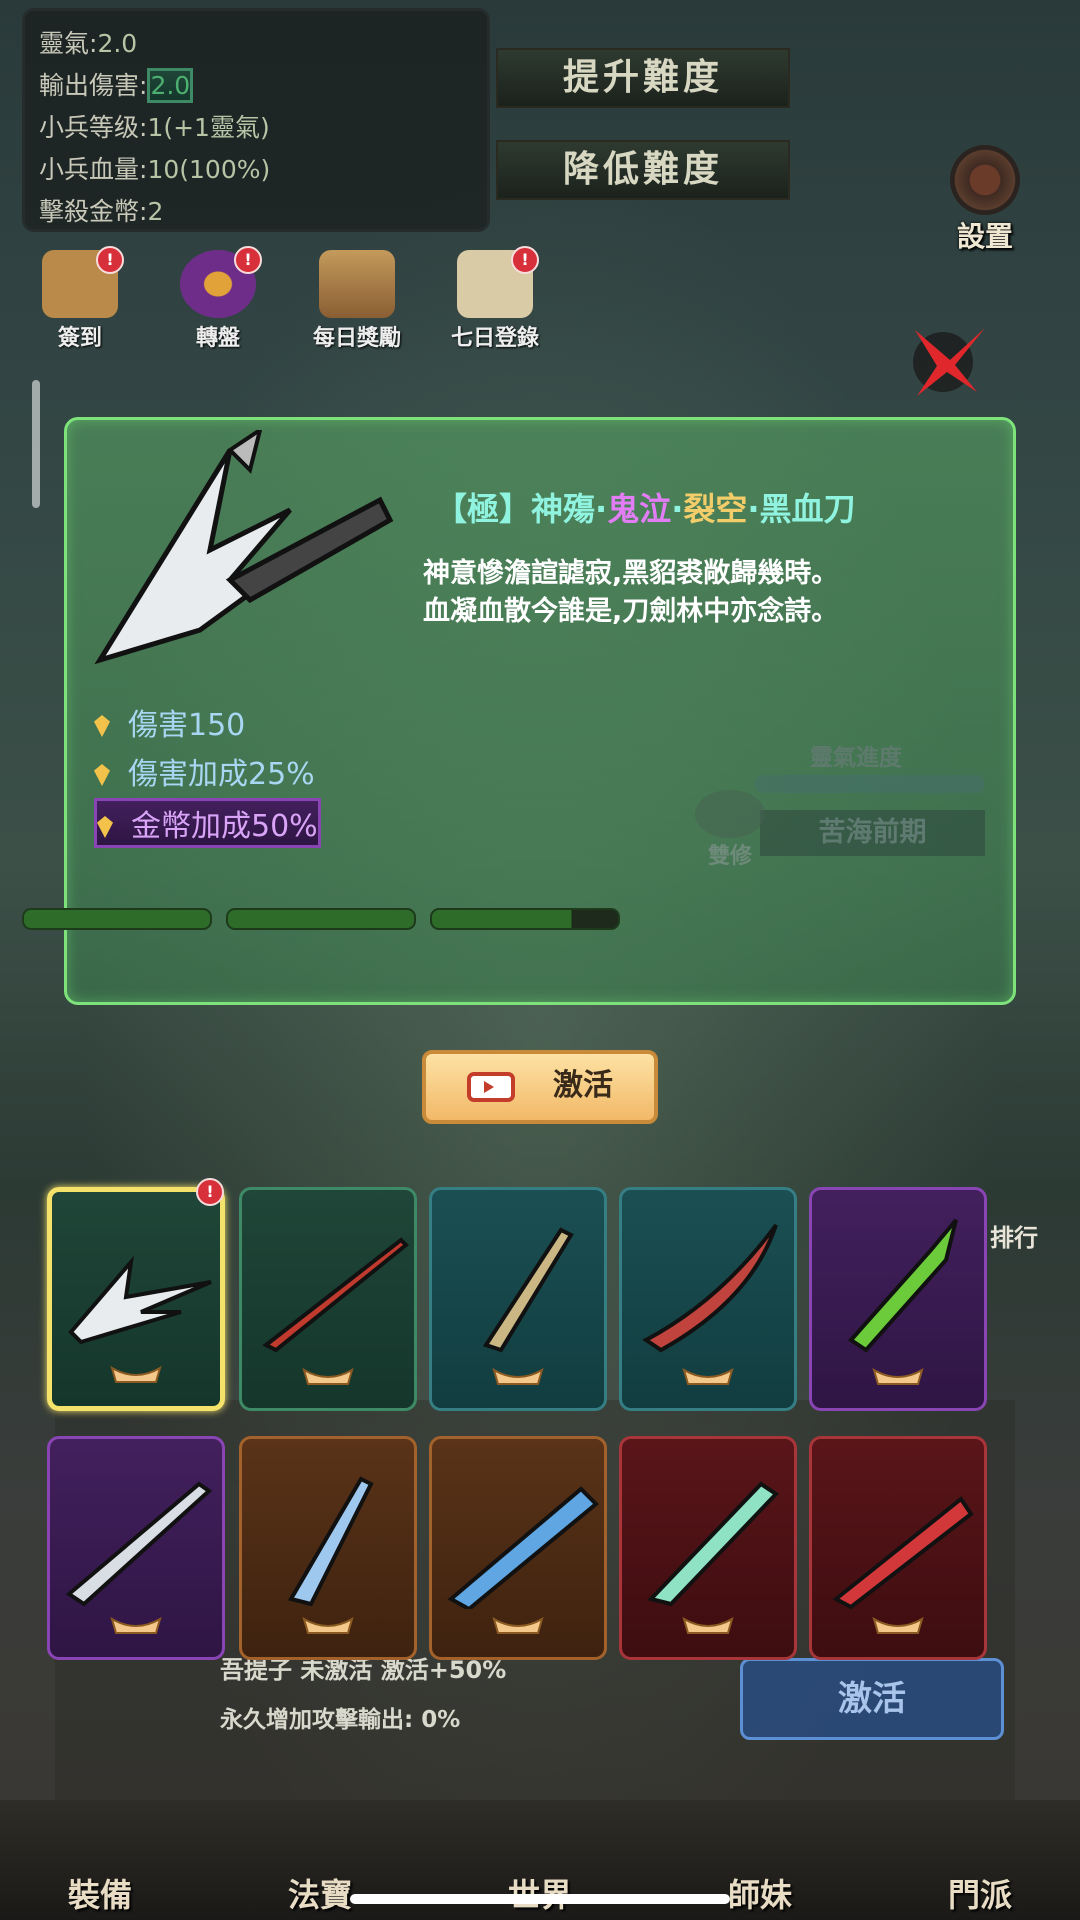 The width and height of the screenshot is (1080, 1920). What do you see at coordinates (330, 1541) in the screenshot?
I see `ice-dagger-icon` at bounding box center [330, 1541].